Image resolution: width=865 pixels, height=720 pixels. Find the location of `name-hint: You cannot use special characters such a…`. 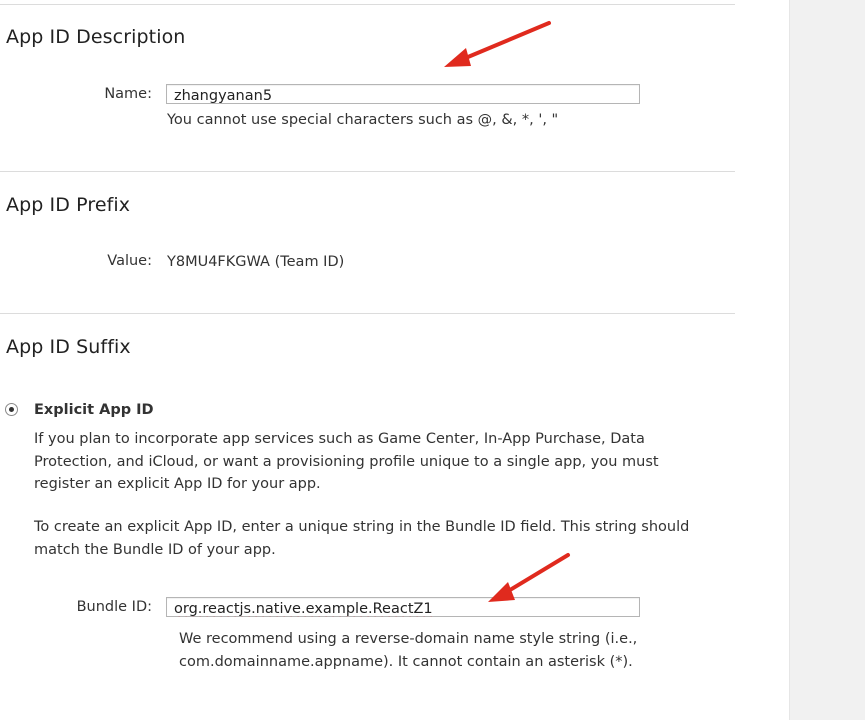

name-hint: You cannot use special characters such a… is located at coordinates (363, 120).